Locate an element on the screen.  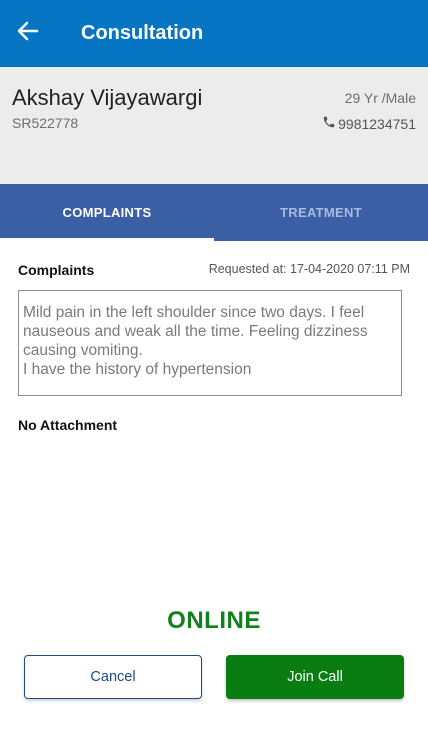
patient-id: SR522778 is located at coordinates (45, 123).